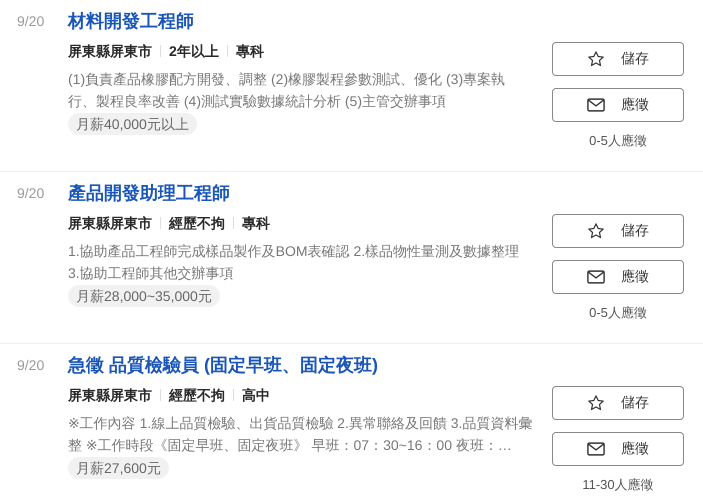  What do you see at coordinates (144, 296) in the screenshot?
I see `salary-tag: 月薪28,000~35,000元` at bounding box center [144, 296].